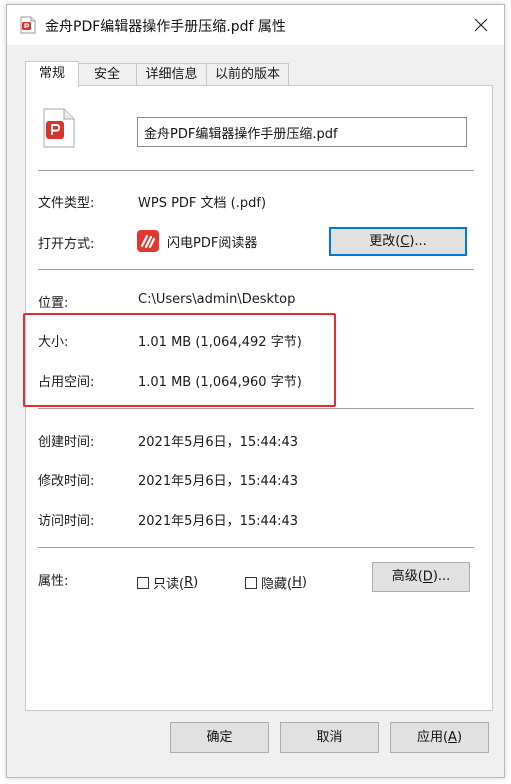  What do you see at coordinates (220, 382) in the screenshot?
I see `size-on-disk-value: 1.01 MB (1,064,960 字节)` at bounding box center [220, 382].